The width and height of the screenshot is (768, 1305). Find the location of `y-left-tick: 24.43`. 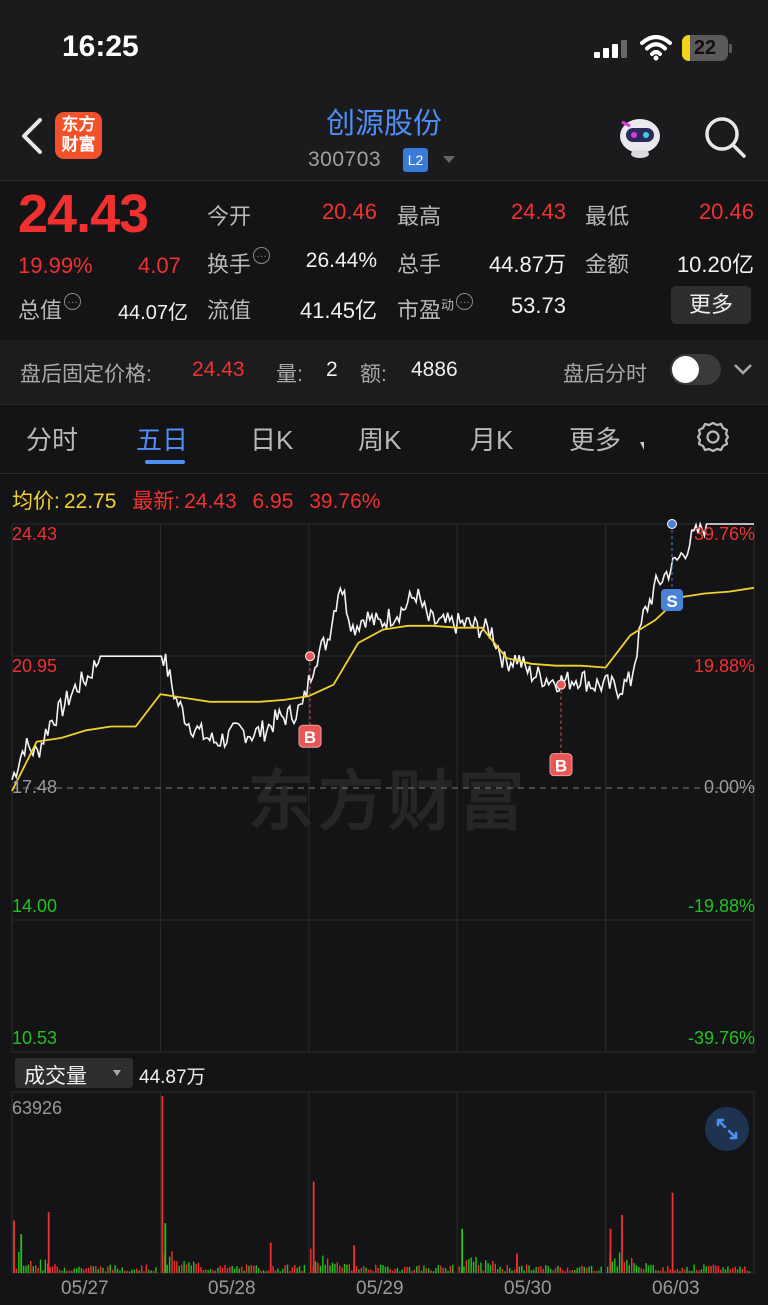

y-left-tick: 24.43 is located at coordinates (35, 534).